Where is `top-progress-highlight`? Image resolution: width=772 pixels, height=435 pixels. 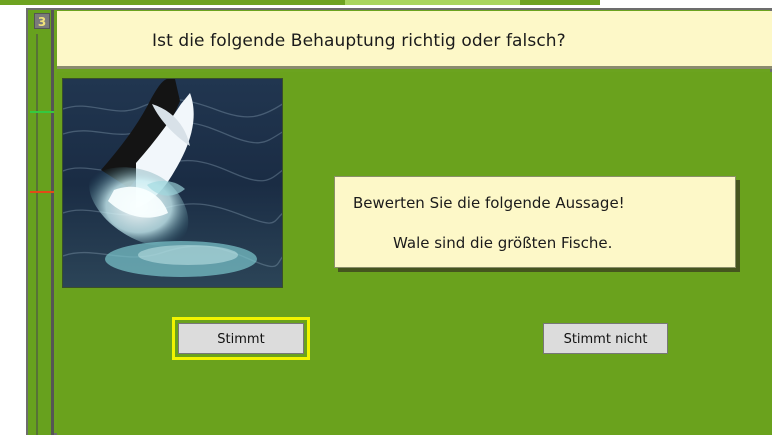 top-progress-highlight is located at coordinates (432, 2).